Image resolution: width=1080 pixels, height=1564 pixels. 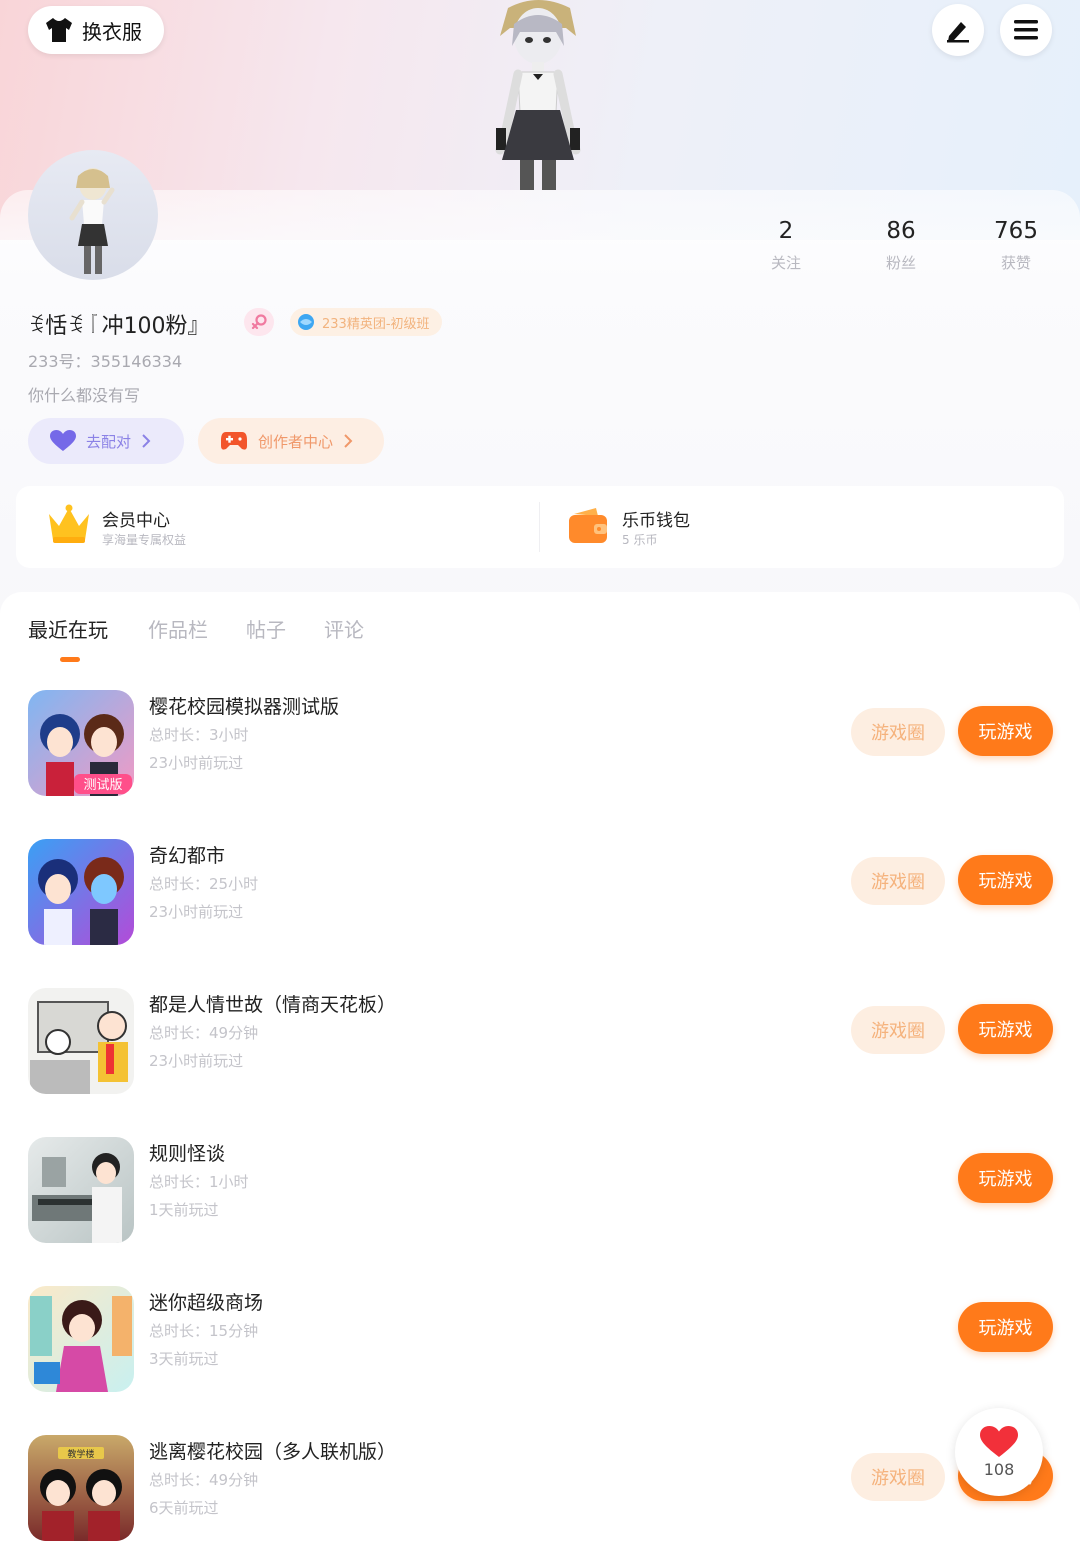 I want to click on change-outfit-button: 换衣服, so click(x=96, y=30).